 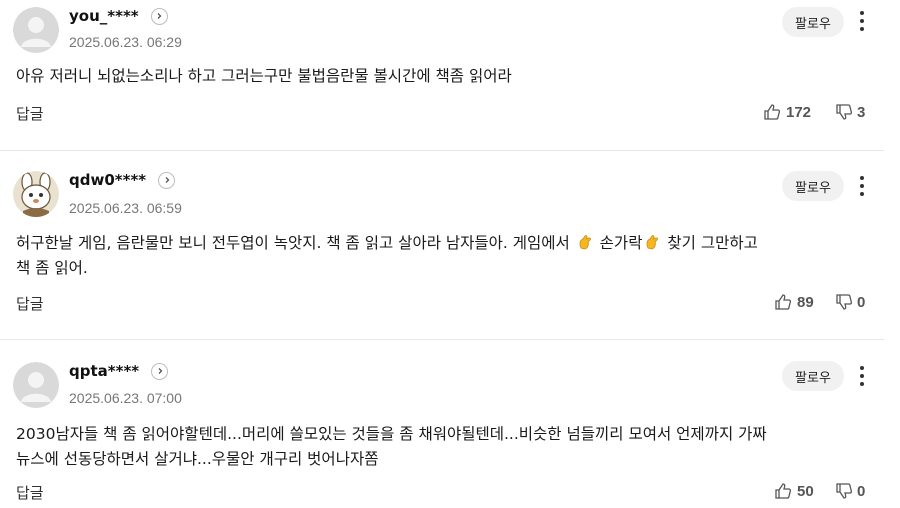 What do you see at coordinates (118, 16) in the screenshot?
I see `nickname: you_****` at bounding box center [118, 16].